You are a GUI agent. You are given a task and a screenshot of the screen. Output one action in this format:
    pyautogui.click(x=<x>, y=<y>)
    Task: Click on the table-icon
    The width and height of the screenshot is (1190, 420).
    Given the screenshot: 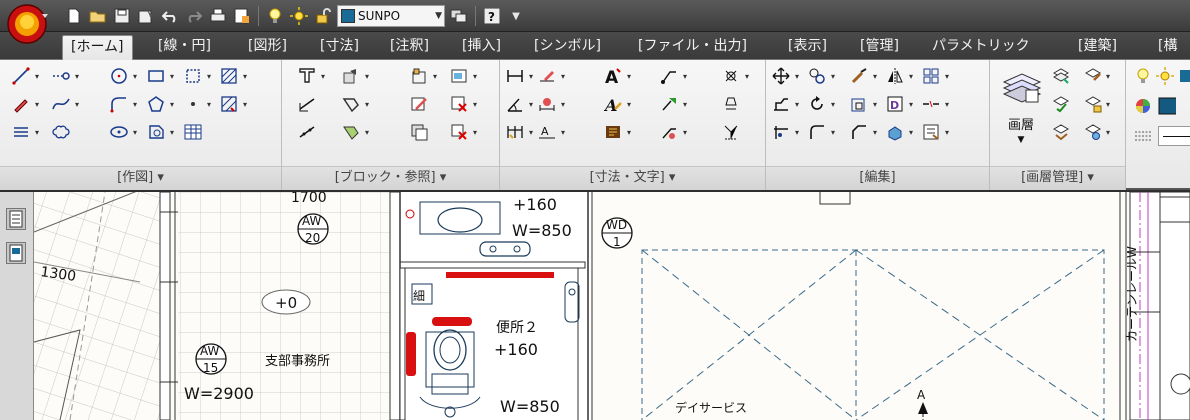 What is the action you would take?
    pyautogui.click(x=193, y=132)
    